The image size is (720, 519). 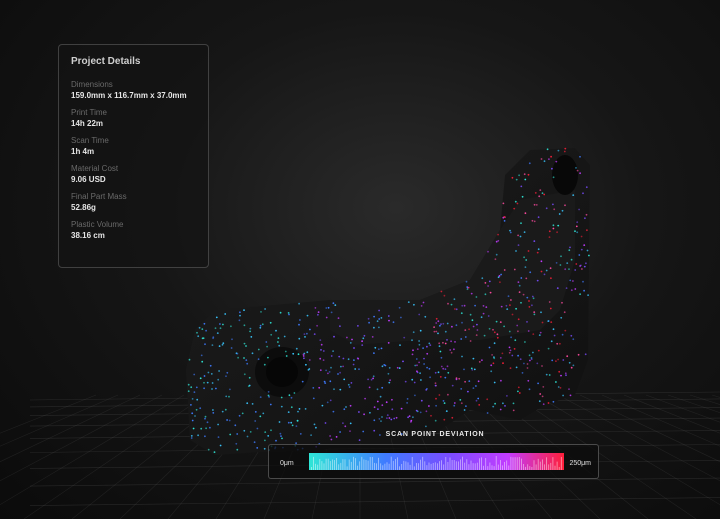 What do you see at coordinates (287, 463) in the screenshot?
I see `deviation-min-label: 0μm` at bounding box center [287, 463].